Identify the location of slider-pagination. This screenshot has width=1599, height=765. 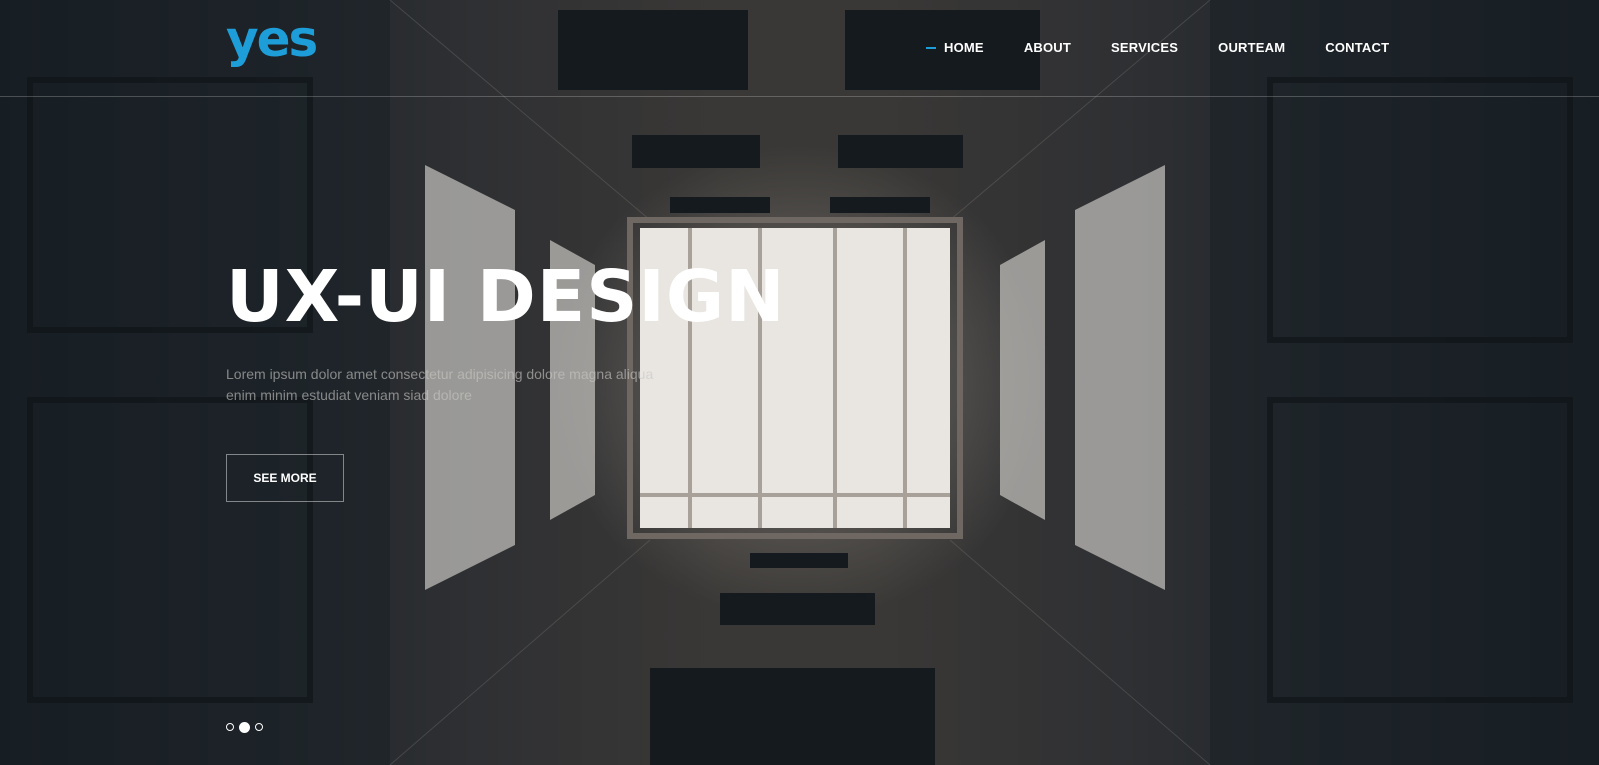
(244, 727).